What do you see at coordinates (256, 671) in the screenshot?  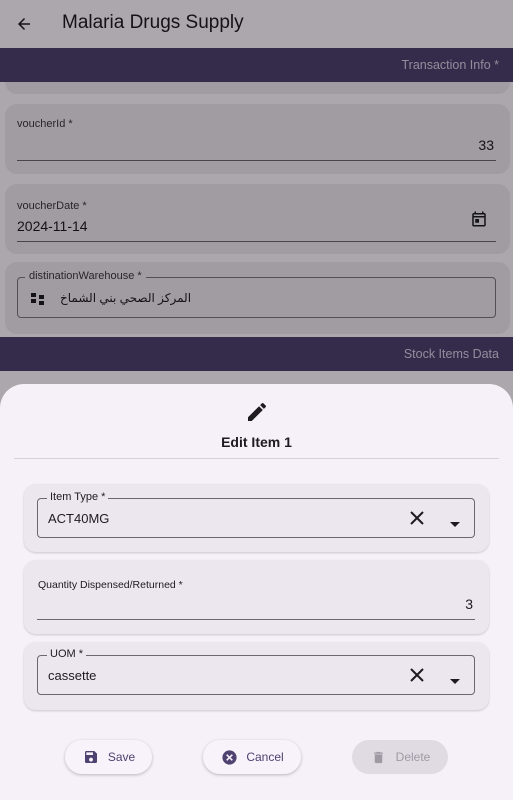 I see `uom-dropdown: UOM * cassette` at bounding box center [256, 671].